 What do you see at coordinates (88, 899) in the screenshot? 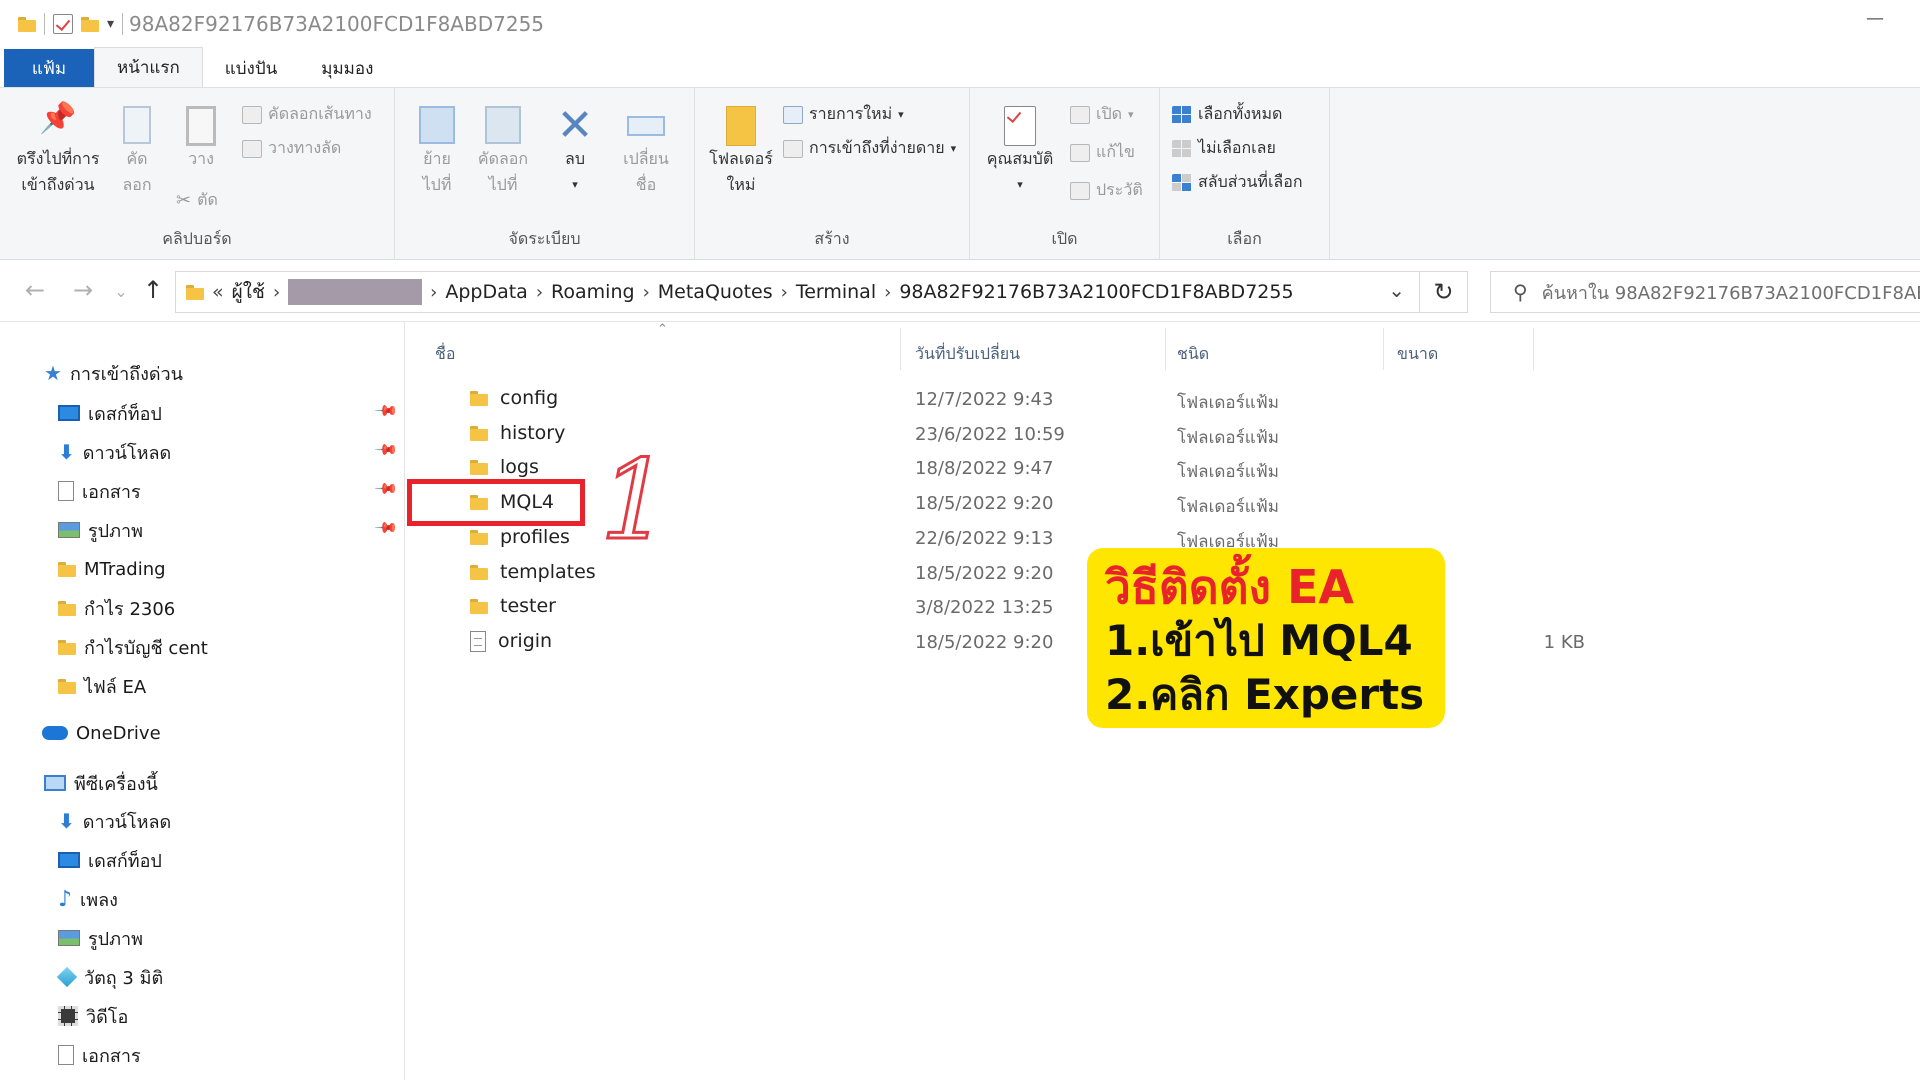
I see `sidebar-item-pc-music: ♪ เพลง` at bounding box center [88, 899].